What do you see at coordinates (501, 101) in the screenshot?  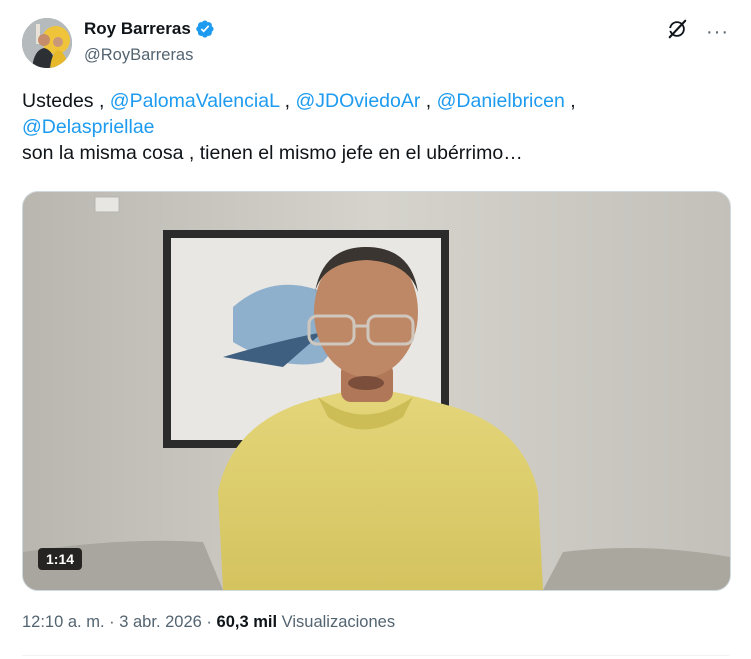 I see `mention-link: @Danielbricen` at bounding box center [501, 101].